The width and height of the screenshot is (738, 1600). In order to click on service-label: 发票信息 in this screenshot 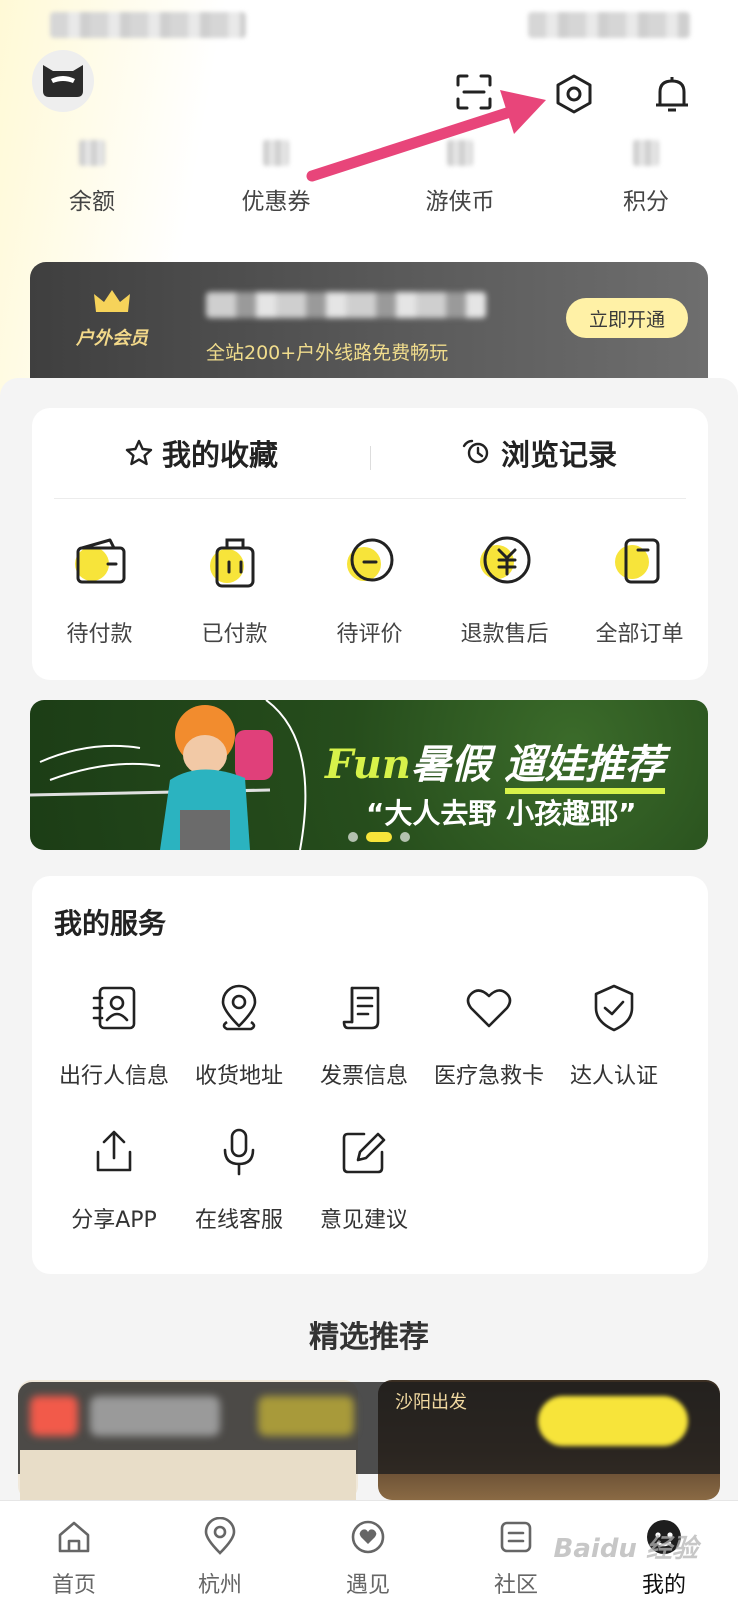, I will do `click(363, 1076)`.